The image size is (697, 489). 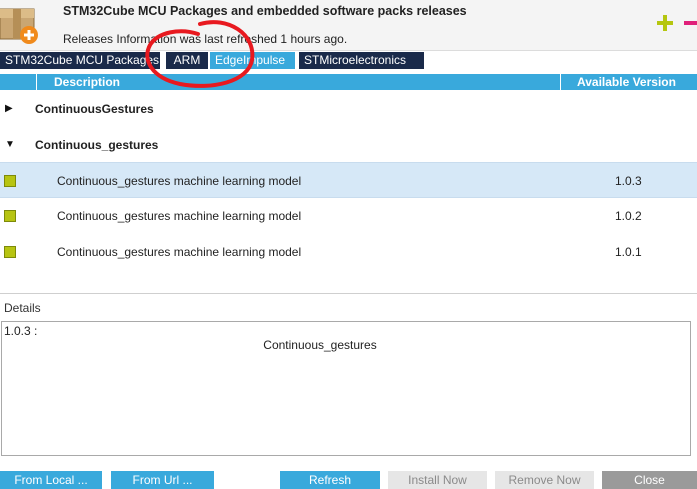 What do you see at coordinates (320, 345) in the screenshot?
I see `details-package-name: Continuous_gestures` at bounding box center [320, 345].